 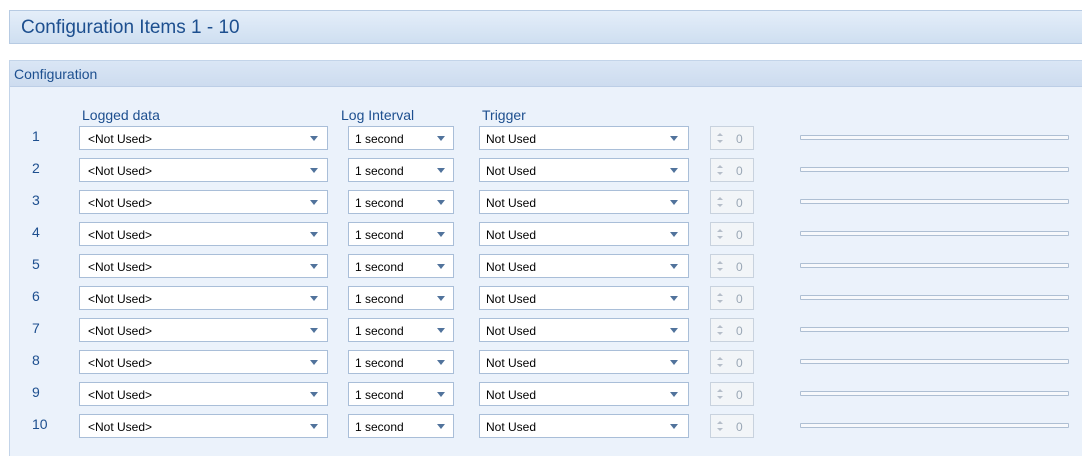 What do you see at coordinates (36, 168) in the screenshot?
I see `row-number: 2` at bounding box center [36, 168].